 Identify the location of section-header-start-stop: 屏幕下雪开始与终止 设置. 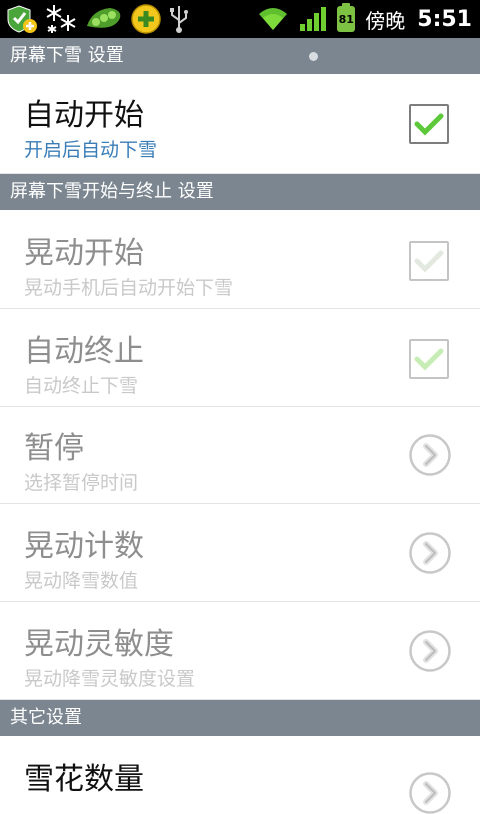
(240, 192).